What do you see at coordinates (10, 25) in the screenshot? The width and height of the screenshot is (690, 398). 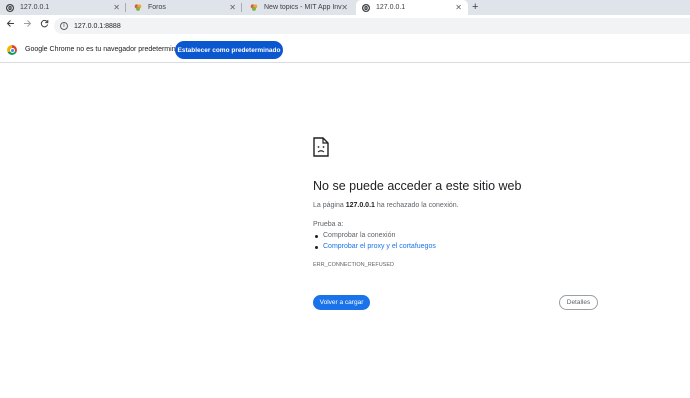 I see `back-arrow-icon` at bounding box center [10, 25].